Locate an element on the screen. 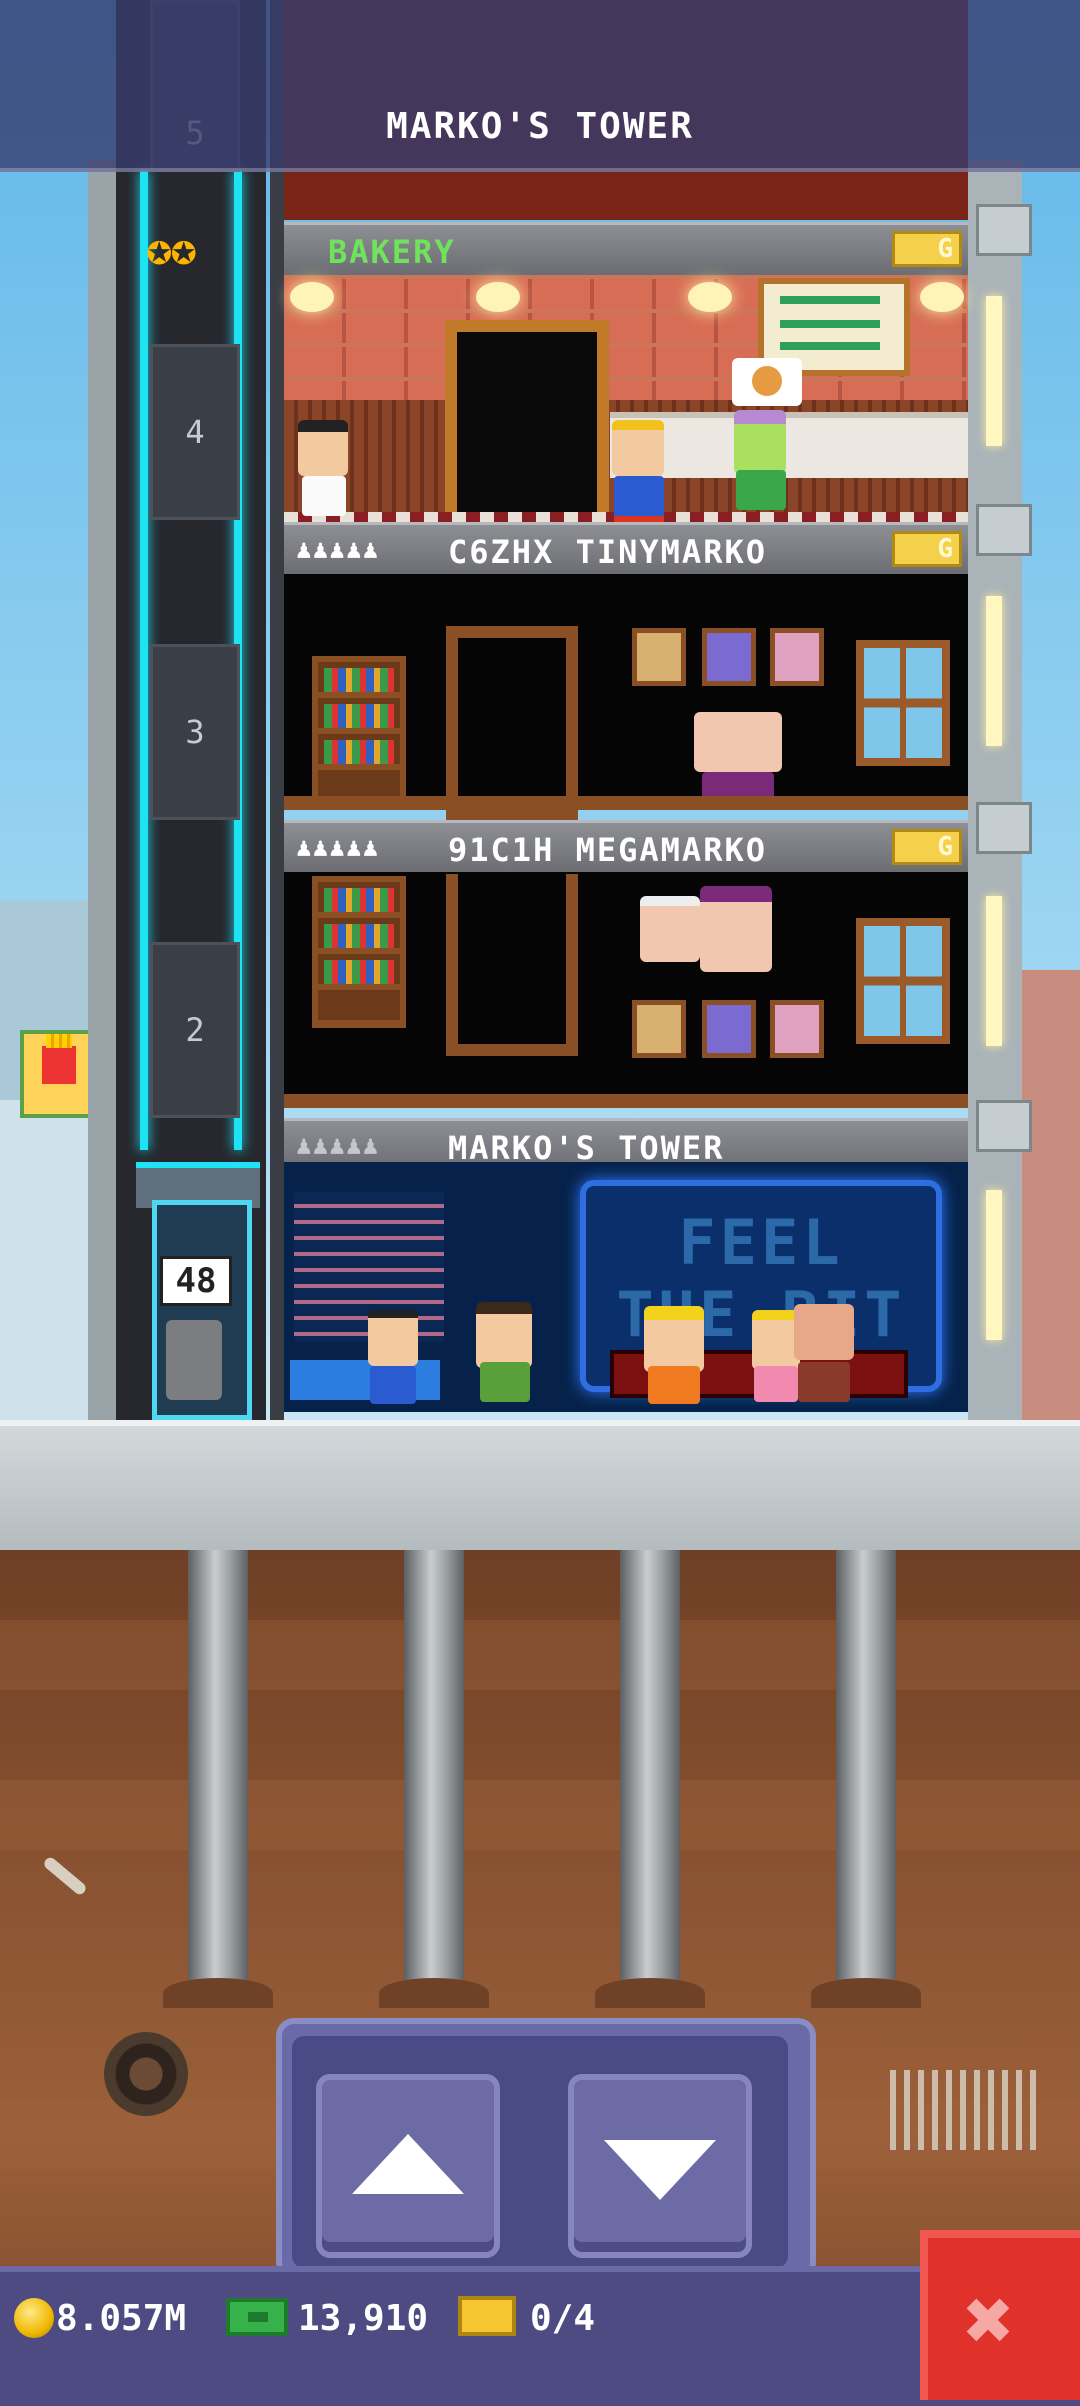  dinosaur-fossil is located at coordinates (965, 2110).